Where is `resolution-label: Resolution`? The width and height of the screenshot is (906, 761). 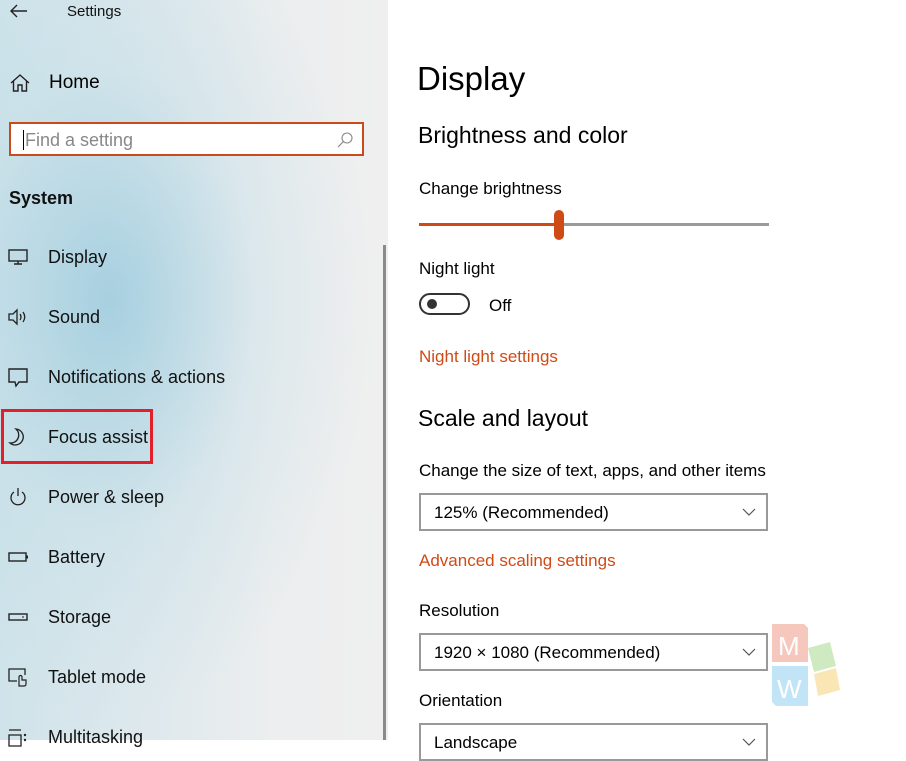
resolution-label: Resolution is located at coordinates (459, 610).